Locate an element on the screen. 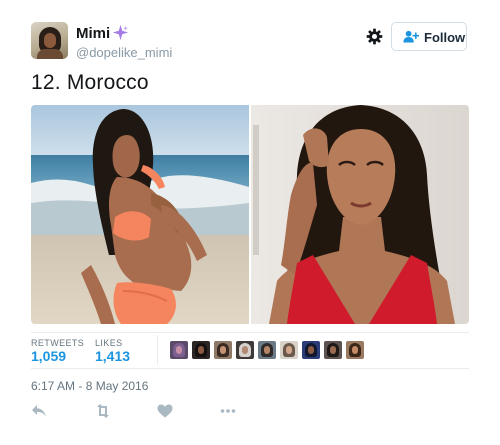 Image resolution: width=500 pixels, height=445 pixels. retweets-label: RETWEETS is located at coordinates (58, 343).